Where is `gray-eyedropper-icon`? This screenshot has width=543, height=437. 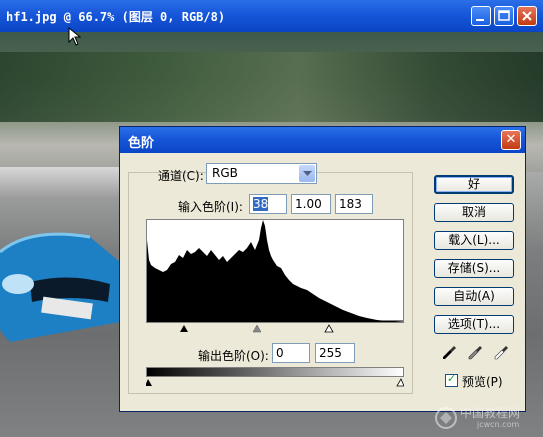 gray-eyedropper-icon is located at coordinates (475, 353).